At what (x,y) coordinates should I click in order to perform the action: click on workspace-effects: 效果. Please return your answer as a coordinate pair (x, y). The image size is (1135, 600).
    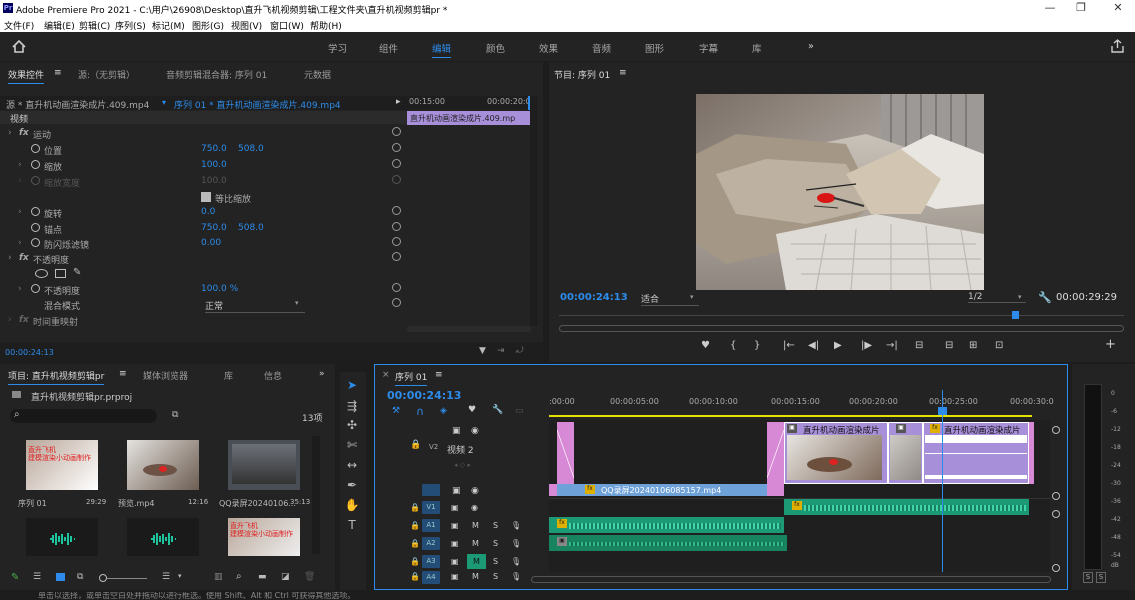
    Looking at the image, I should click on (548, 48).